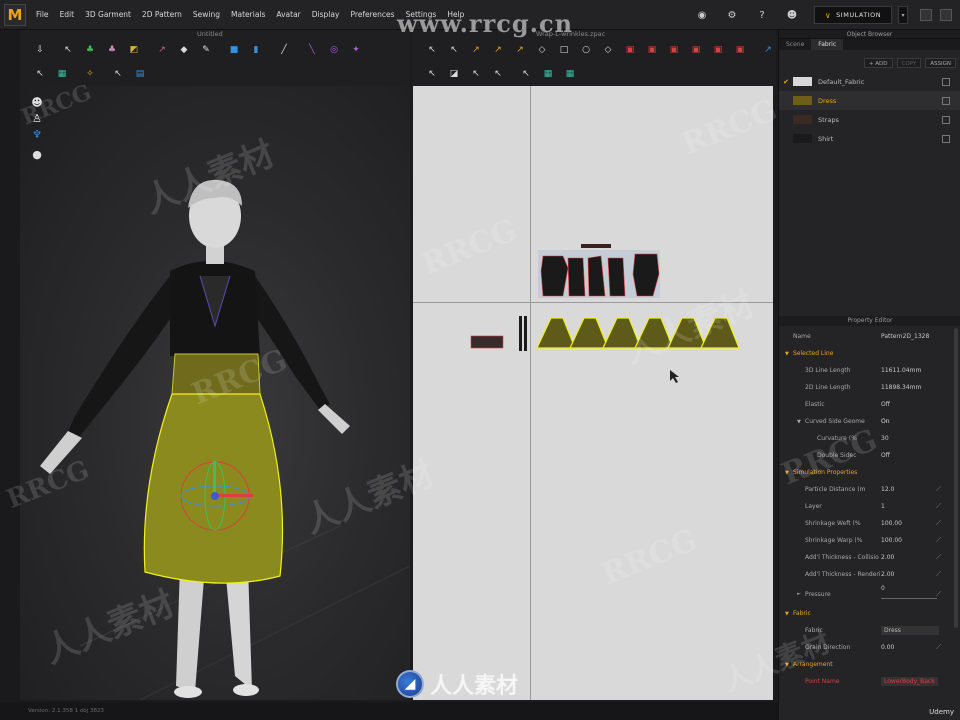  I want to click on pattern-shirt-back, so click(554, 276).